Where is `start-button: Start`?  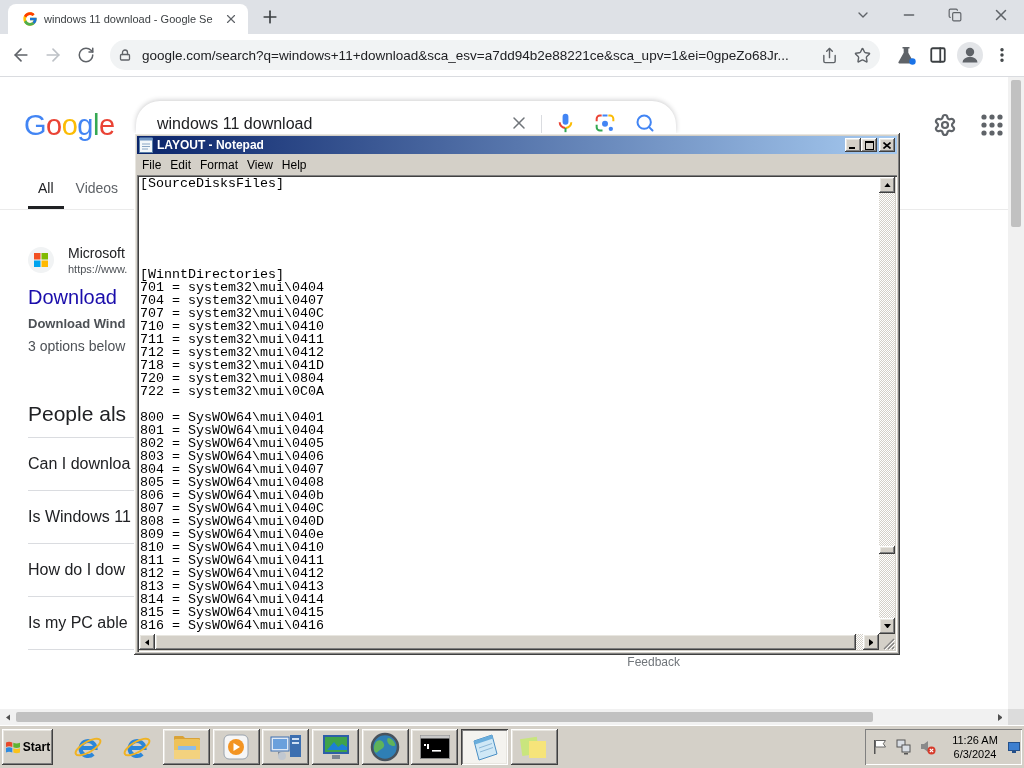 start-button: Start is located at coordinates (27, 747).